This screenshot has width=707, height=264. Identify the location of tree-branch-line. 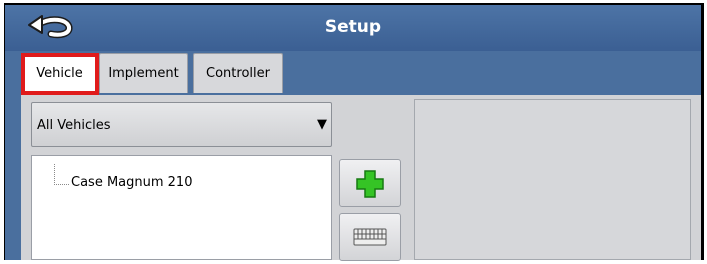
(61, 174).